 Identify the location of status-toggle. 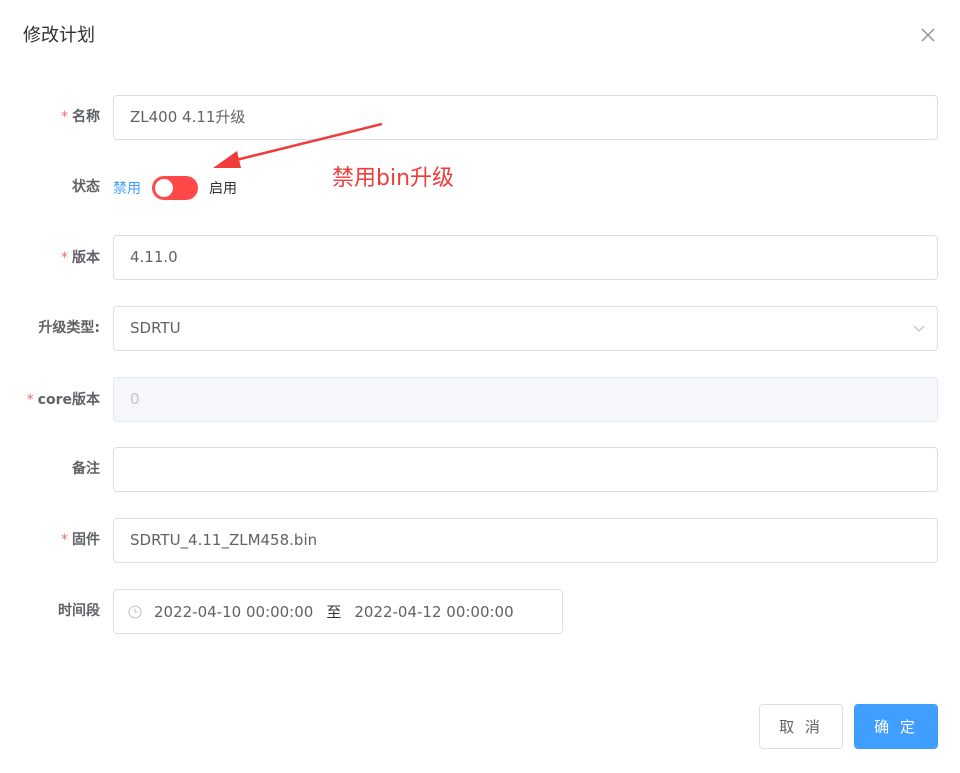
(175, 188).